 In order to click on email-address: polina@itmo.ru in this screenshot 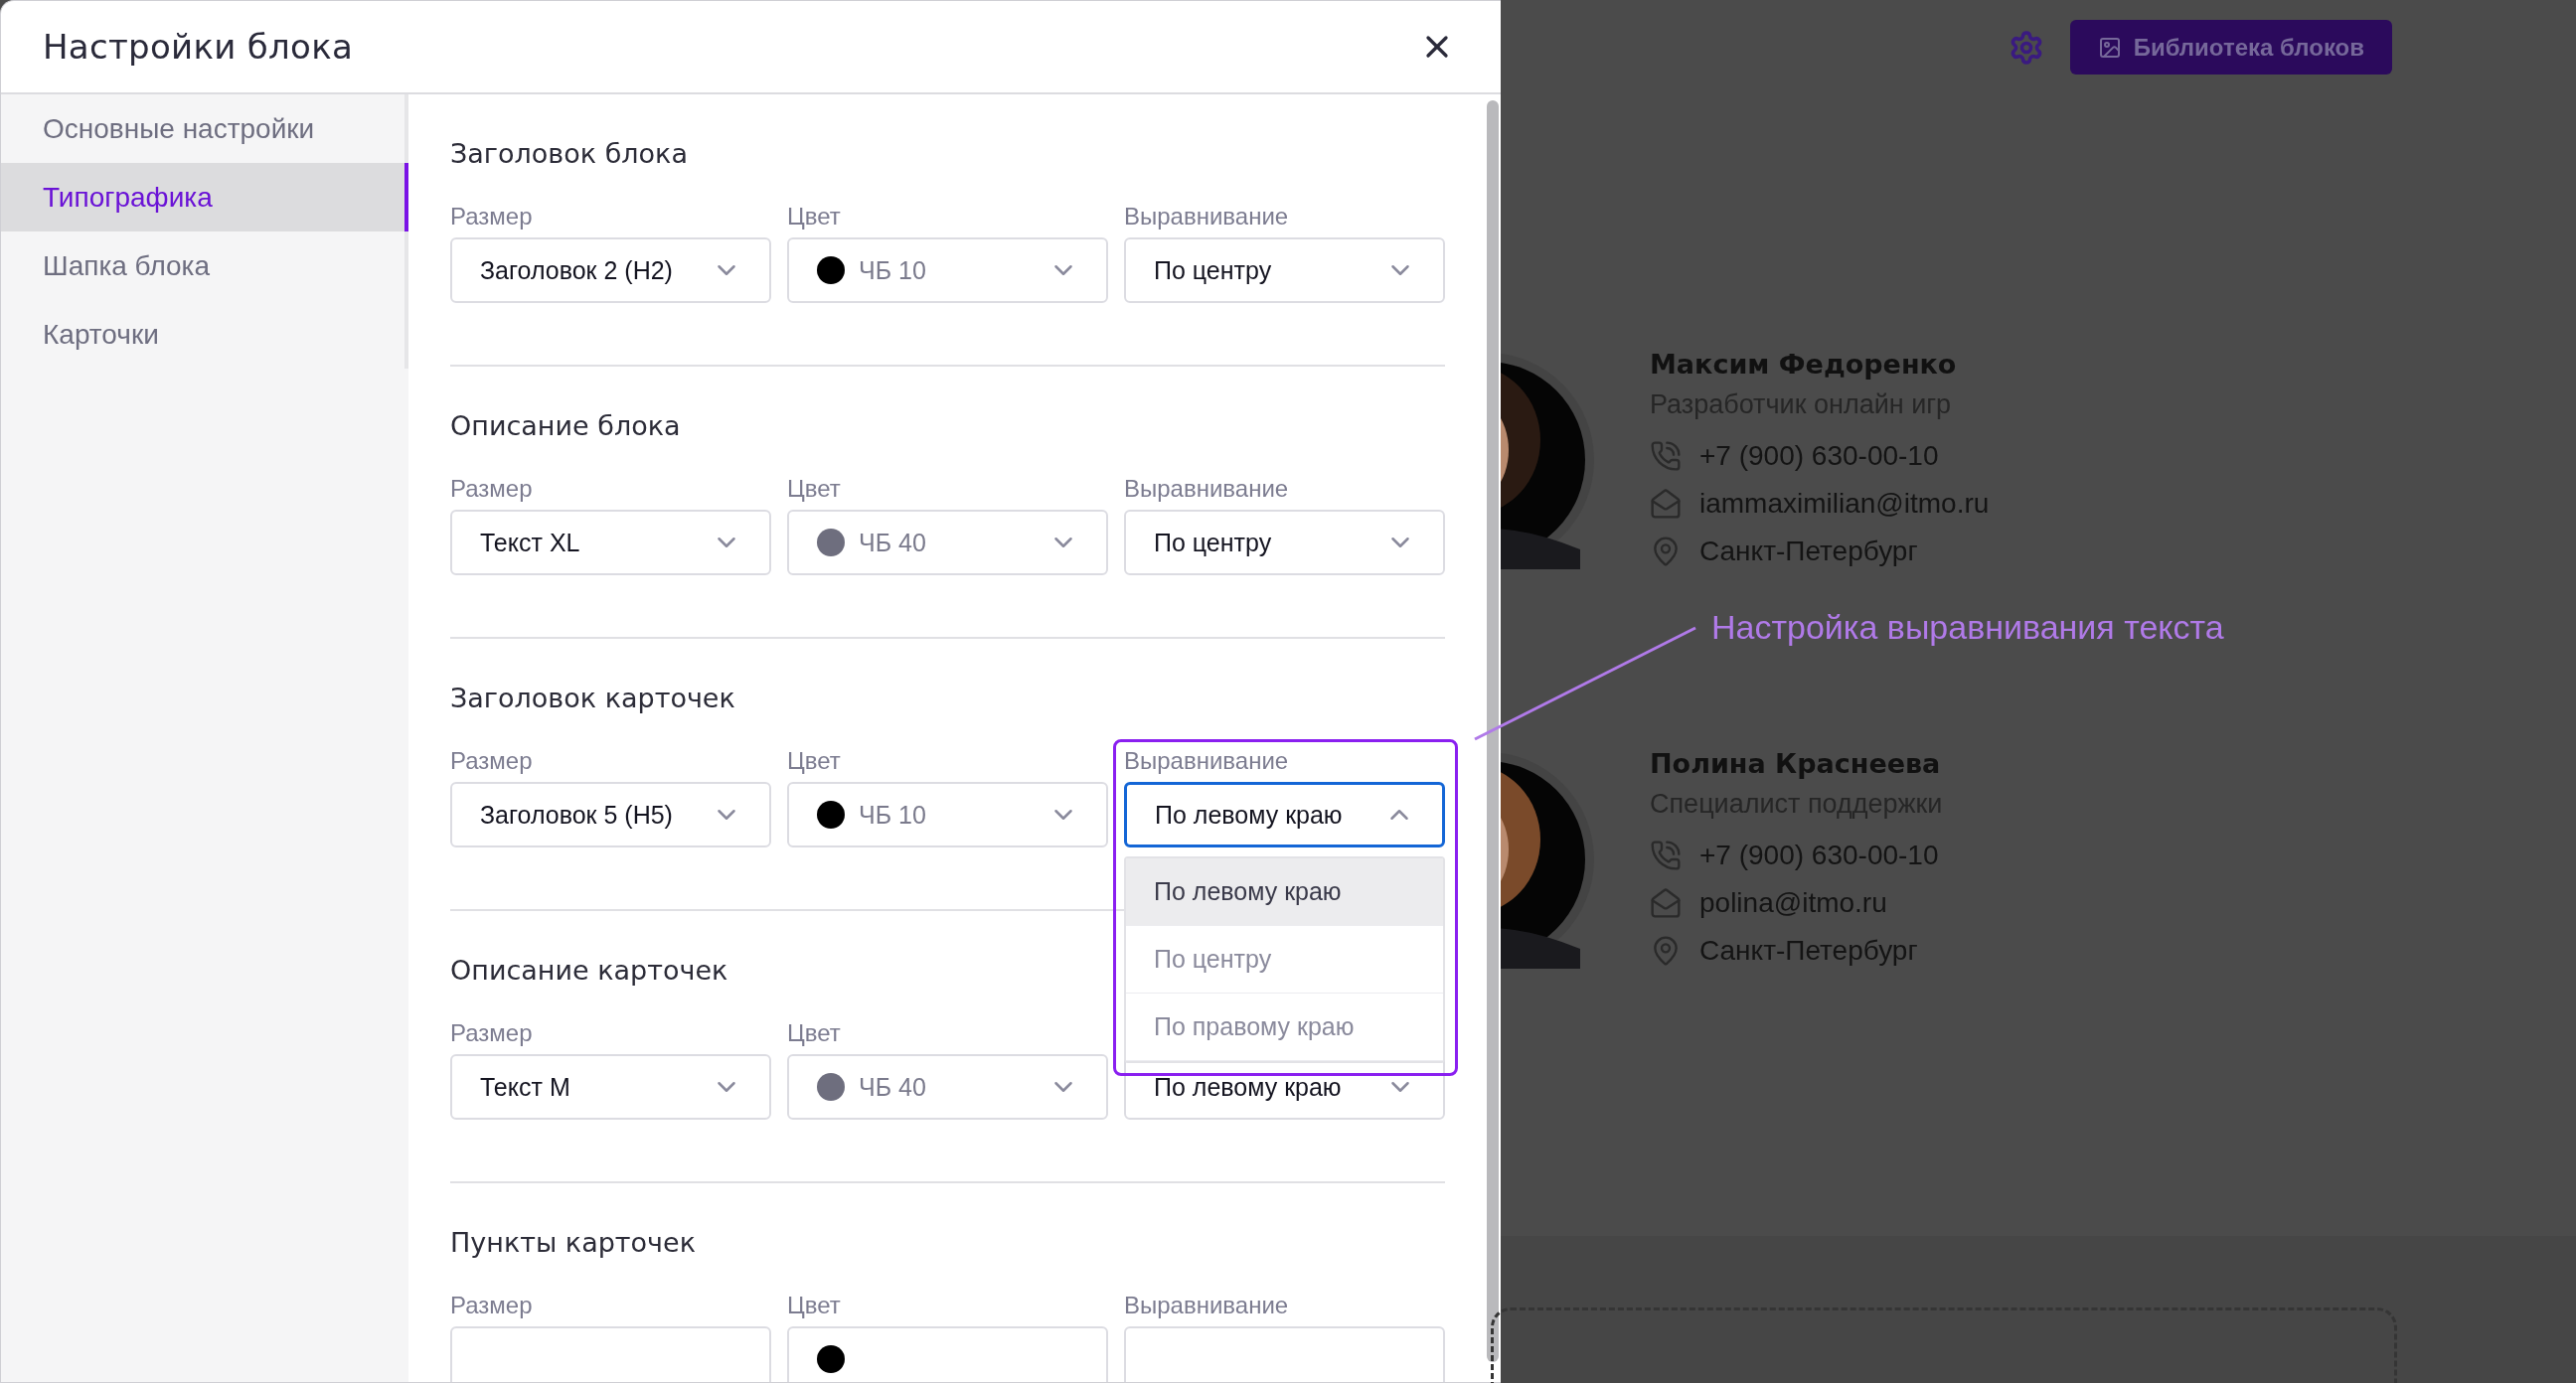, I will do `click(1793, 903)`.